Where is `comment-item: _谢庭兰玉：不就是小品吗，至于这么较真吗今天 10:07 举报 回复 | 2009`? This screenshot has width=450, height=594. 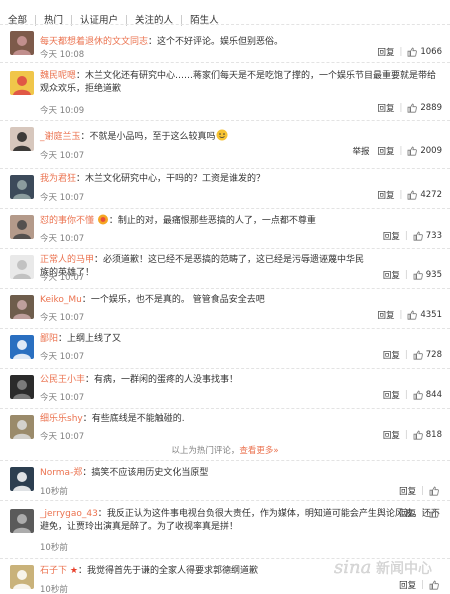
comment-item: _谢庭兰玉：不就是小品吗，至于这么较真吗今天 10:07 举报 回复 | 2009 is located at coordinates (225, 144).